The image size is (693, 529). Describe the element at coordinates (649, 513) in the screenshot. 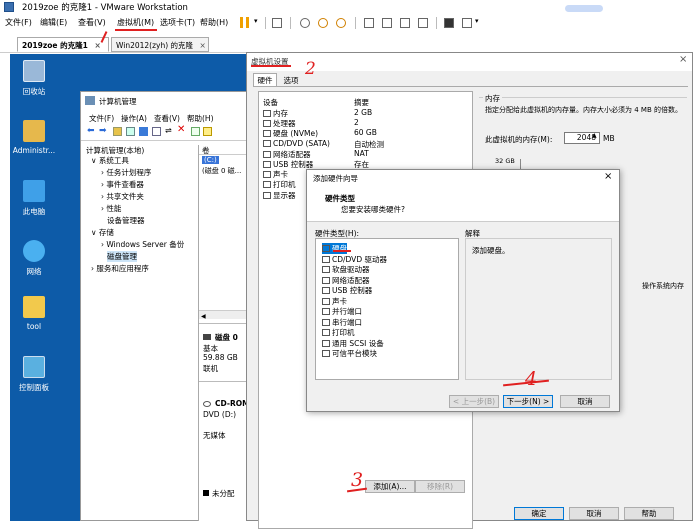

I see `settings-help-button: 帮助` at that location.